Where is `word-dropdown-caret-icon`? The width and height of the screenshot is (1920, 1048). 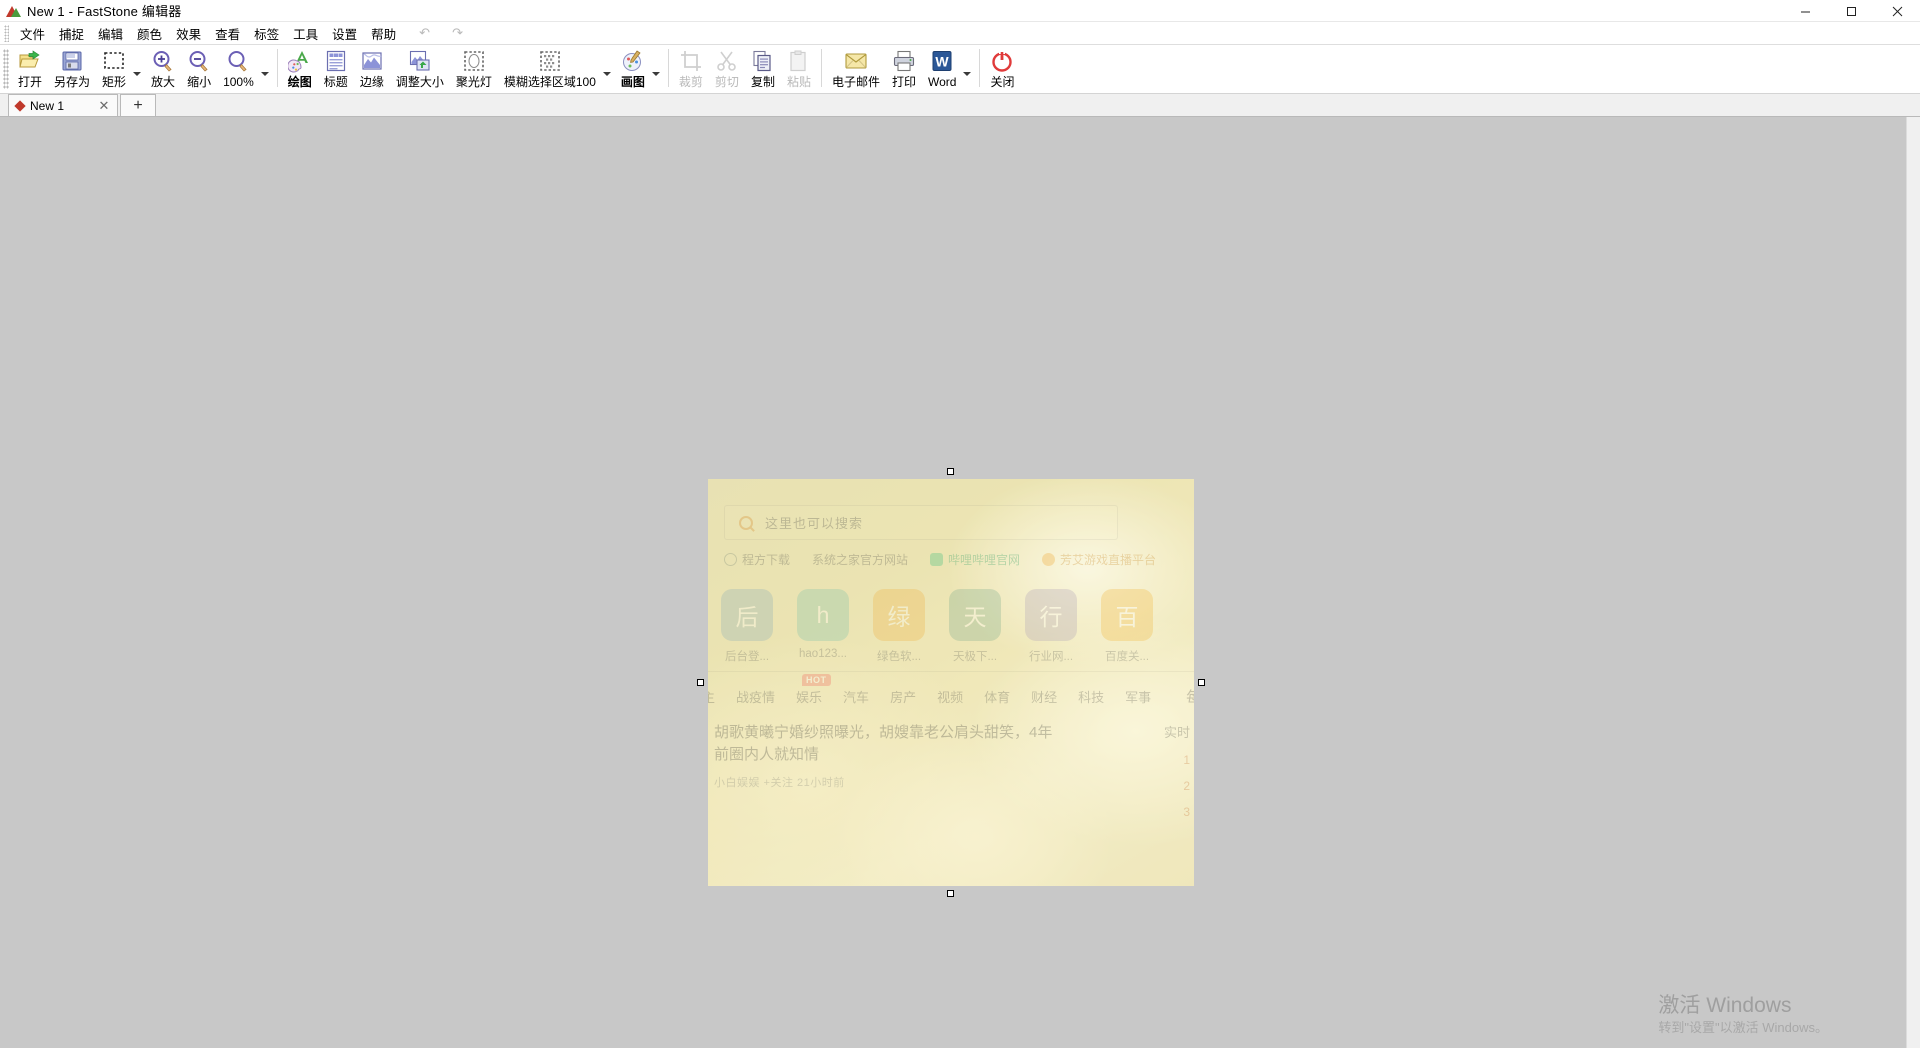 word-dropdown-caret-icon is located at coordinates (967, 69).